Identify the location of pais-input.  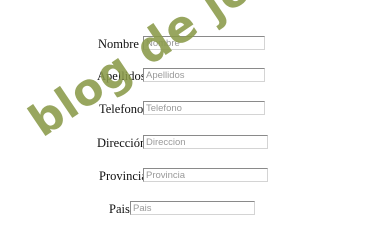
(192, 208).